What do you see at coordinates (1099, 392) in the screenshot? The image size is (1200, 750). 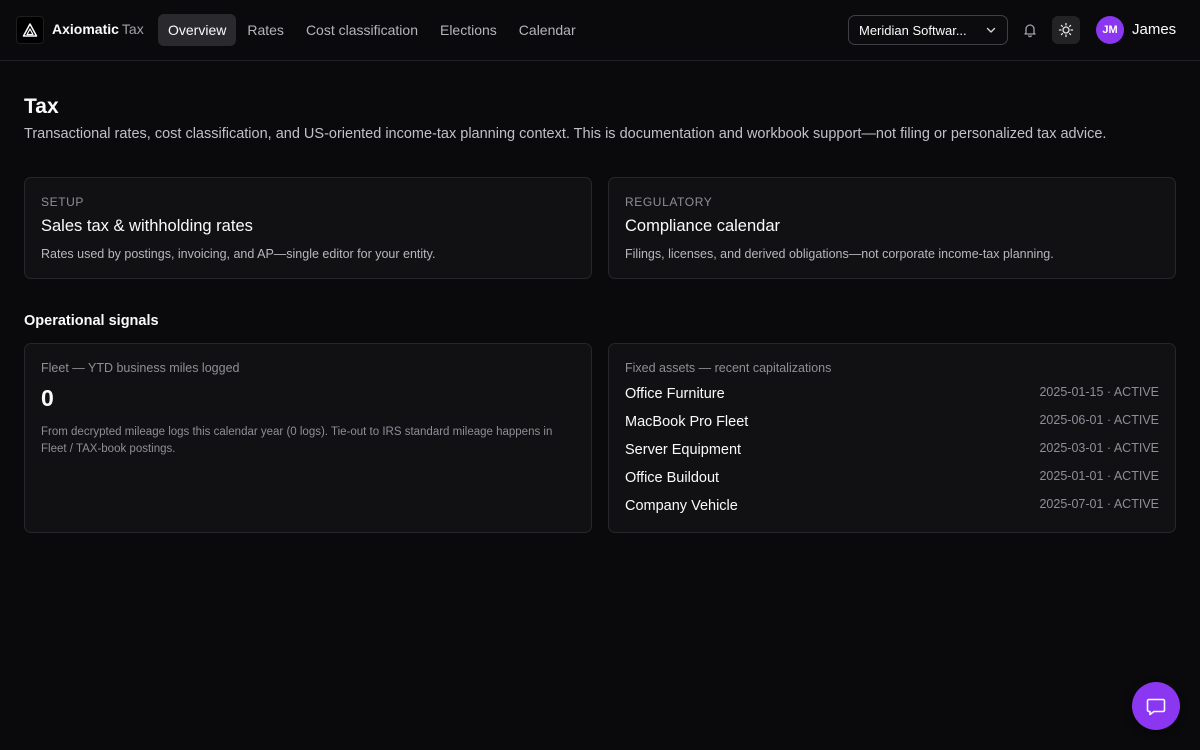 I see `asset-meta: 2025-01-15 · ACTIVE` at bounding box center [1099, 392].